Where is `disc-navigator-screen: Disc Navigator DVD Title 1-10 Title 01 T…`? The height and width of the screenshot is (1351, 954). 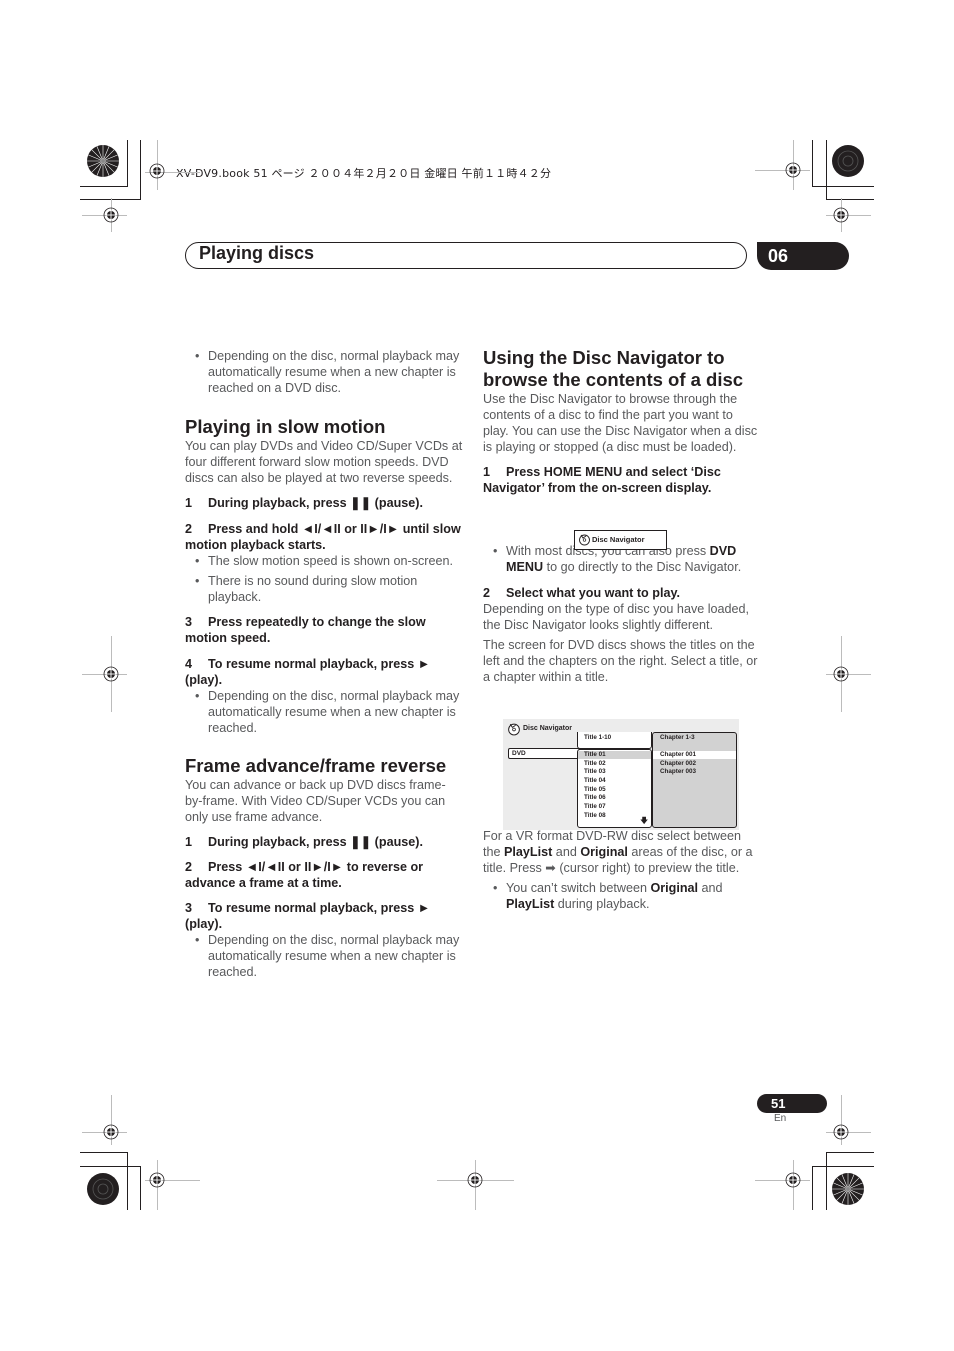
disc-navigator-screen: Disc Navigator DVD Title 1-10 Title 01 T… is located at coordinates (621, 774).